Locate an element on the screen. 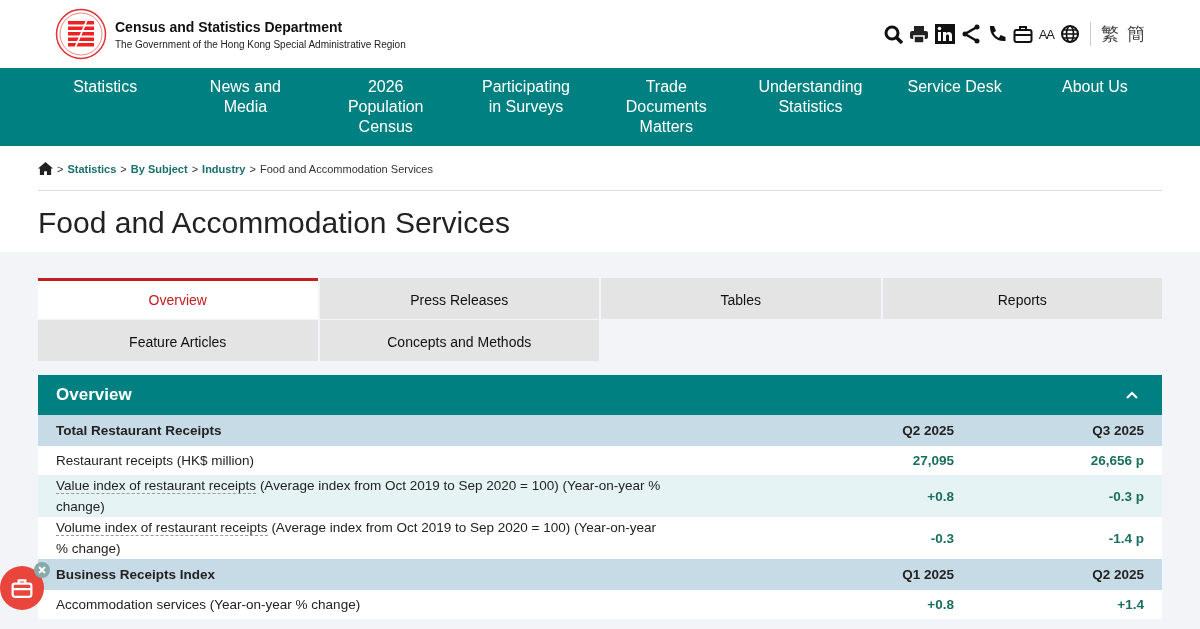  breadcrumb-link: By Subject is located at coordinates (159, 168).